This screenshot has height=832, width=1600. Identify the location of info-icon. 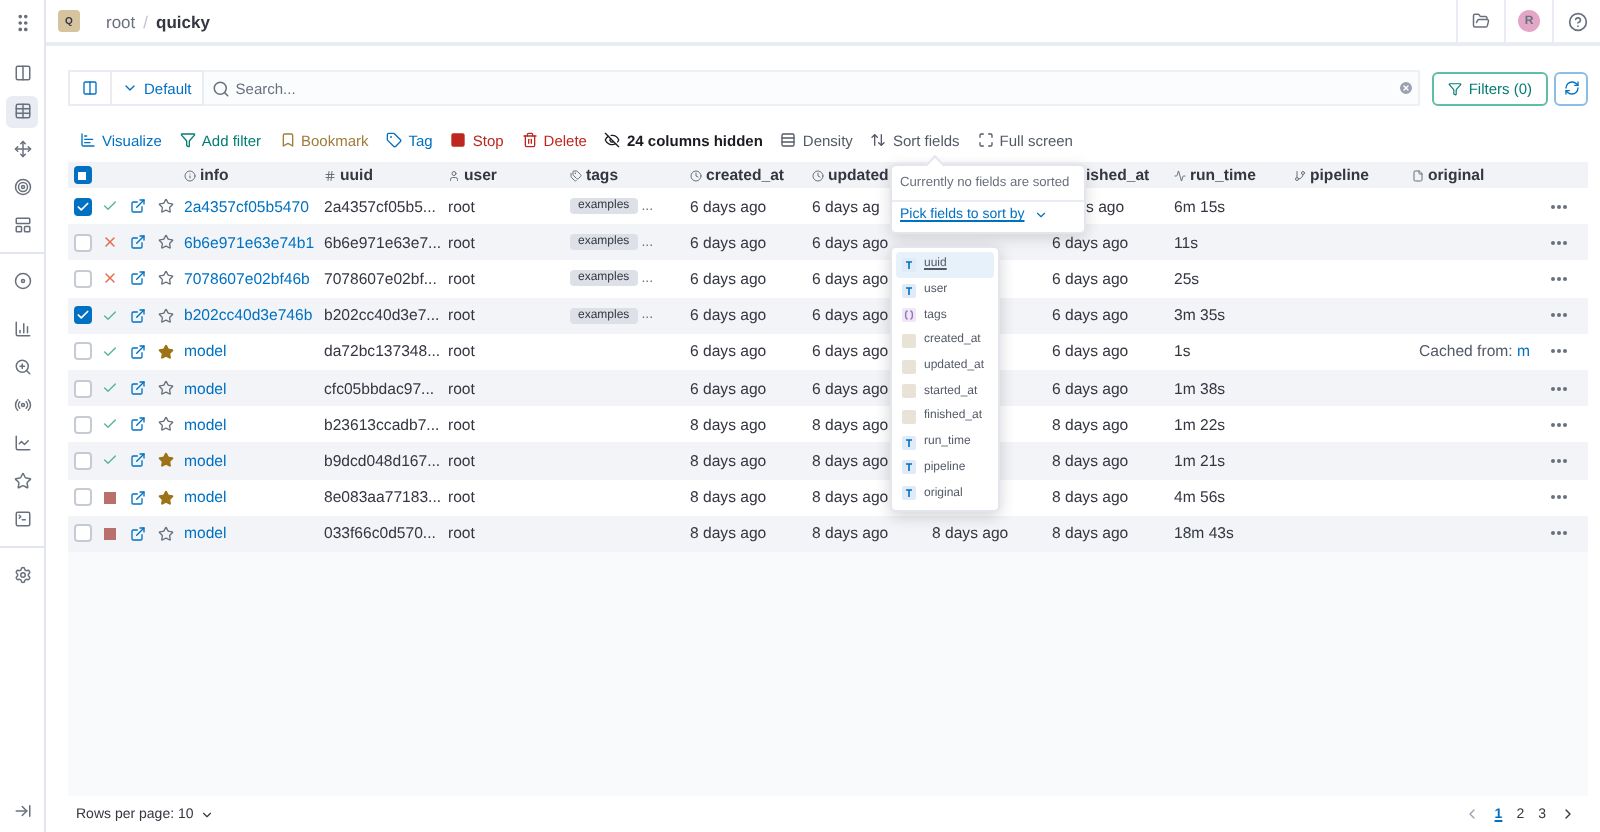
(190, 175).